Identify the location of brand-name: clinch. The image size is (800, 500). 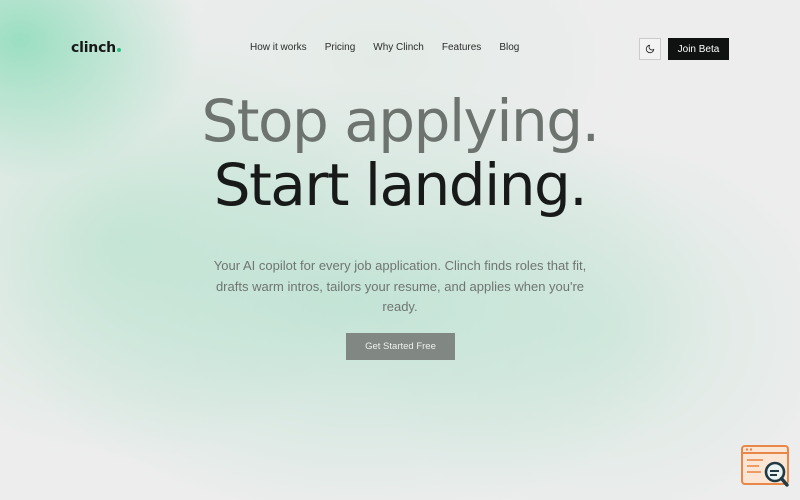
(93, 48).